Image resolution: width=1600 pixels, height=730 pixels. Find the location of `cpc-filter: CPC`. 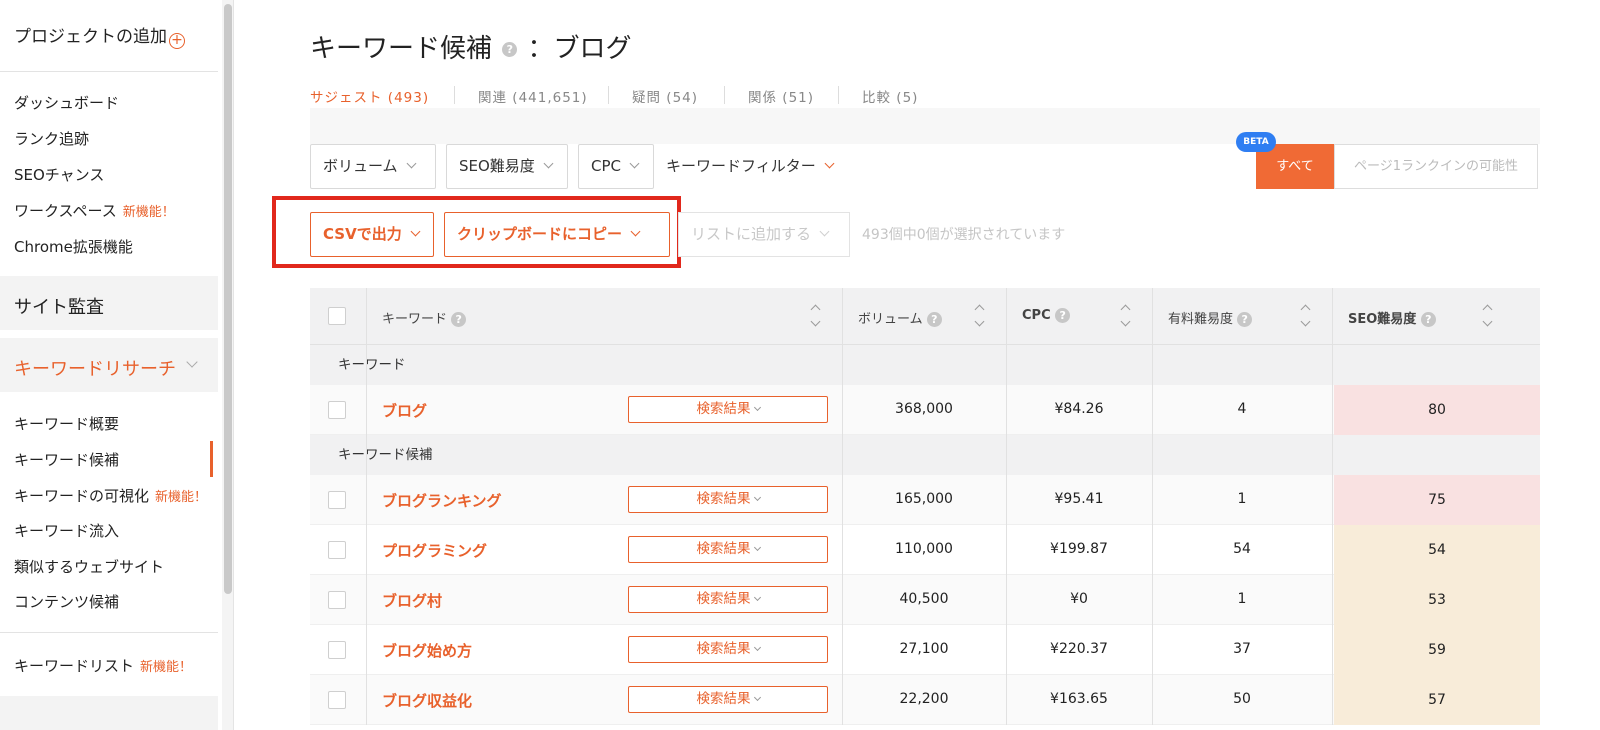

cpc-filter: CPC is located at coordinates (616, 166).